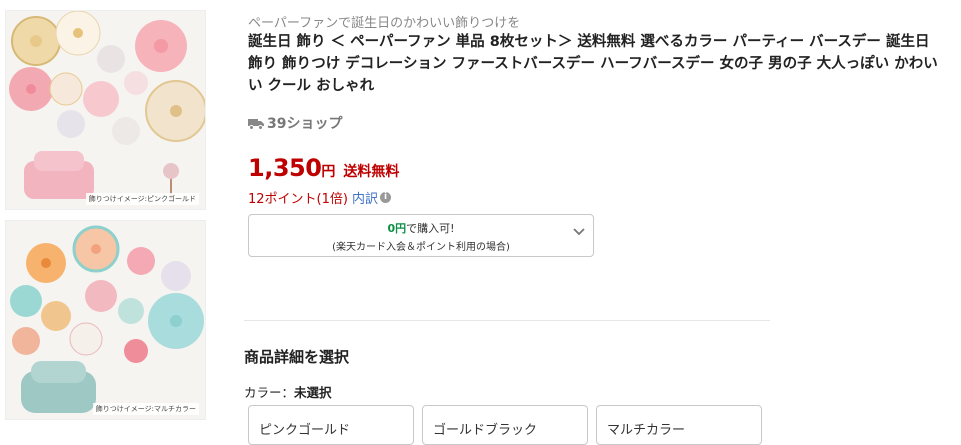 The height and width of the screenshot is (445, 961). Describe the element at coordinates (331, 425) in the screenshot. I see `color-option-pink-gold: ピンクゴールド` at that location.